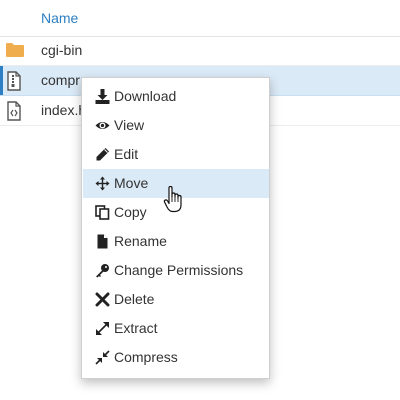  What do you see at coordinates (176, 241) in the screenshot?
I see `menu-item-rename: Rename` at bounding box center [176, 241].